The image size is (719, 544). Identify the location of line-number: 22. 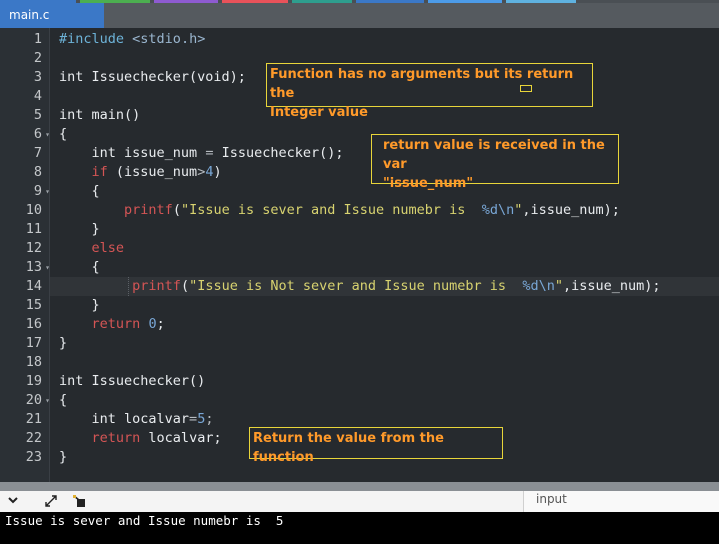
(33, 438).